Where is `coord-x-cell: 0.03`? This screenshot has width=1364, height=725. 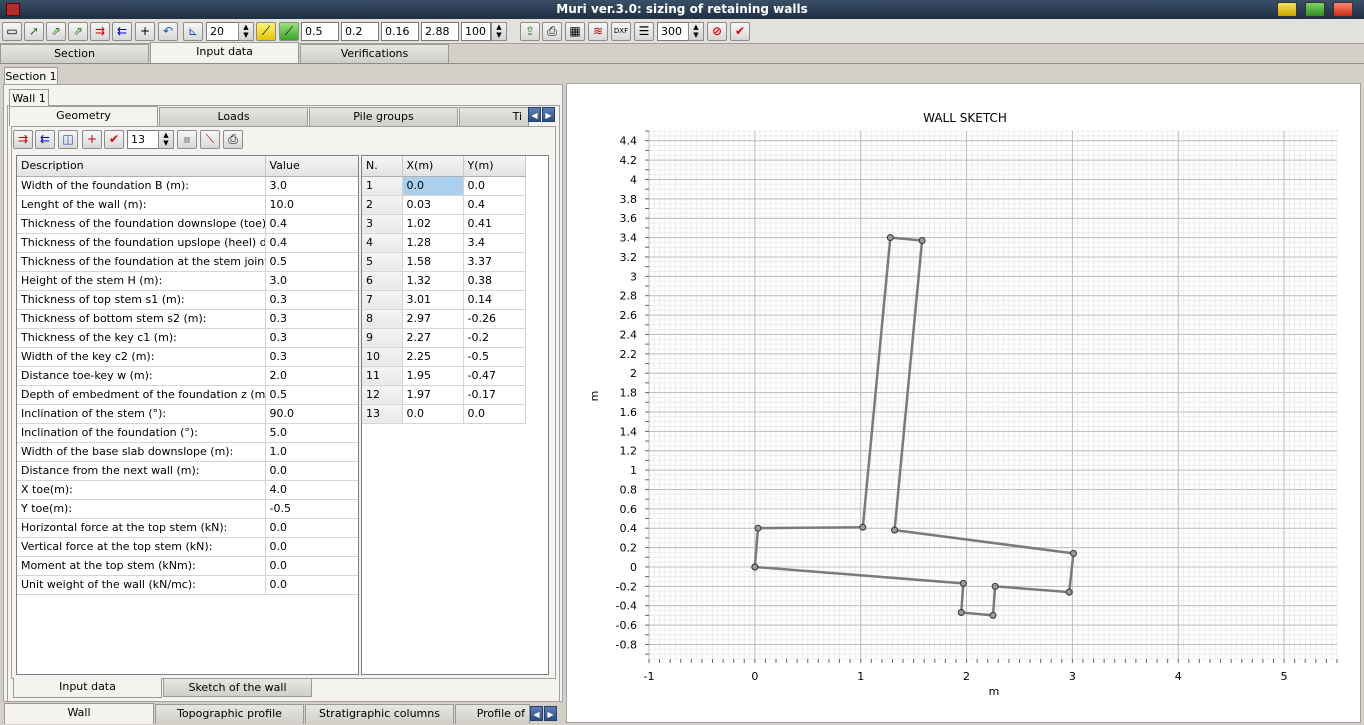 coord-x-cell: 0.03 is located at coordinates (433, 205).